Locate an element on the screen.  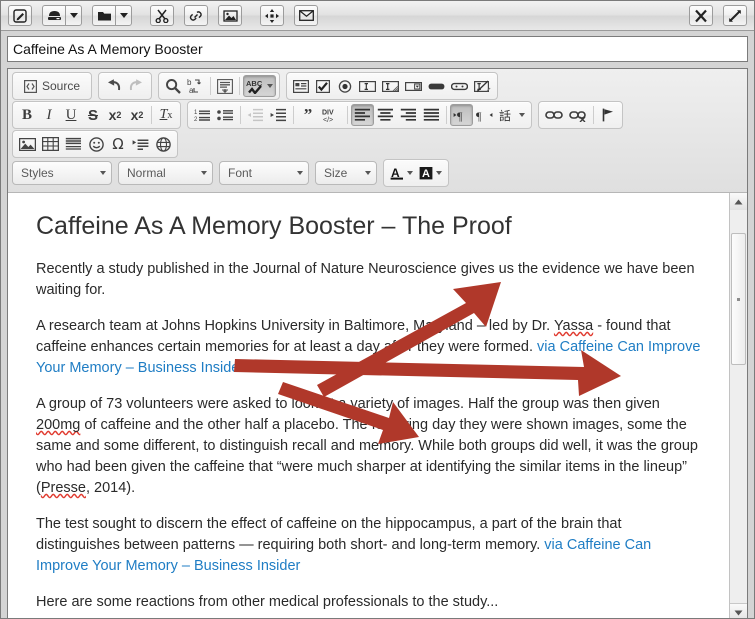
button-icon is located at coordinates (436, 86).